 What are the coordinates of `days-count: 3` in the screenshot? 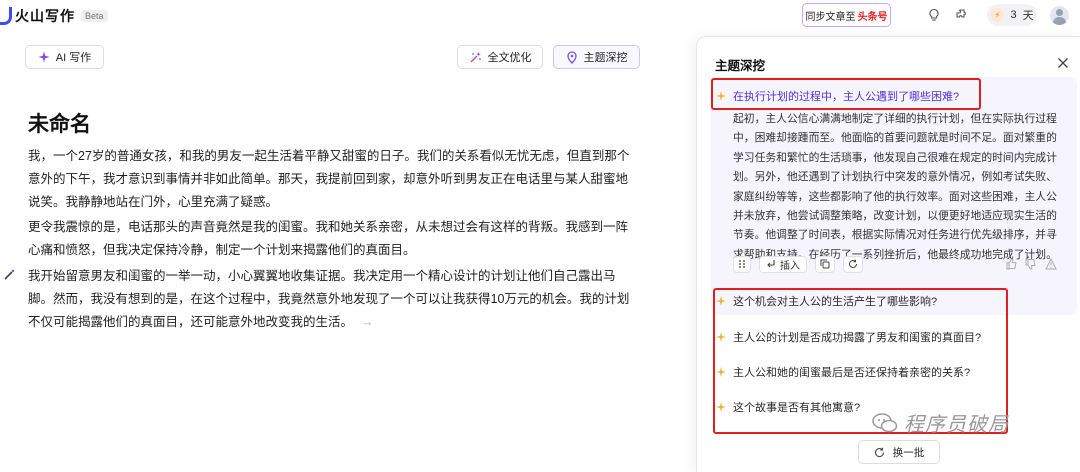 It's located at (1013, 15).